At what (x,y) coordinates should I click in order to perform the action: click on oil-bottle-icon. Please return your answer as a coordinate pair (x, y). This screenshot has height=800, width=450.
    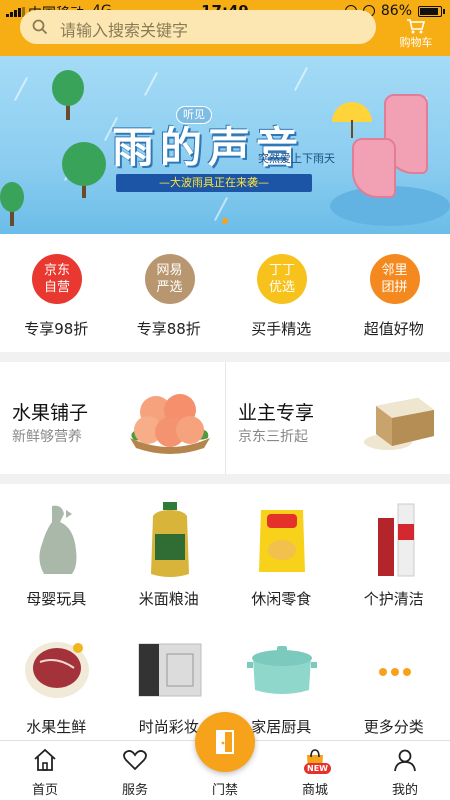
    Looking at the image, I should click on (169, 539).